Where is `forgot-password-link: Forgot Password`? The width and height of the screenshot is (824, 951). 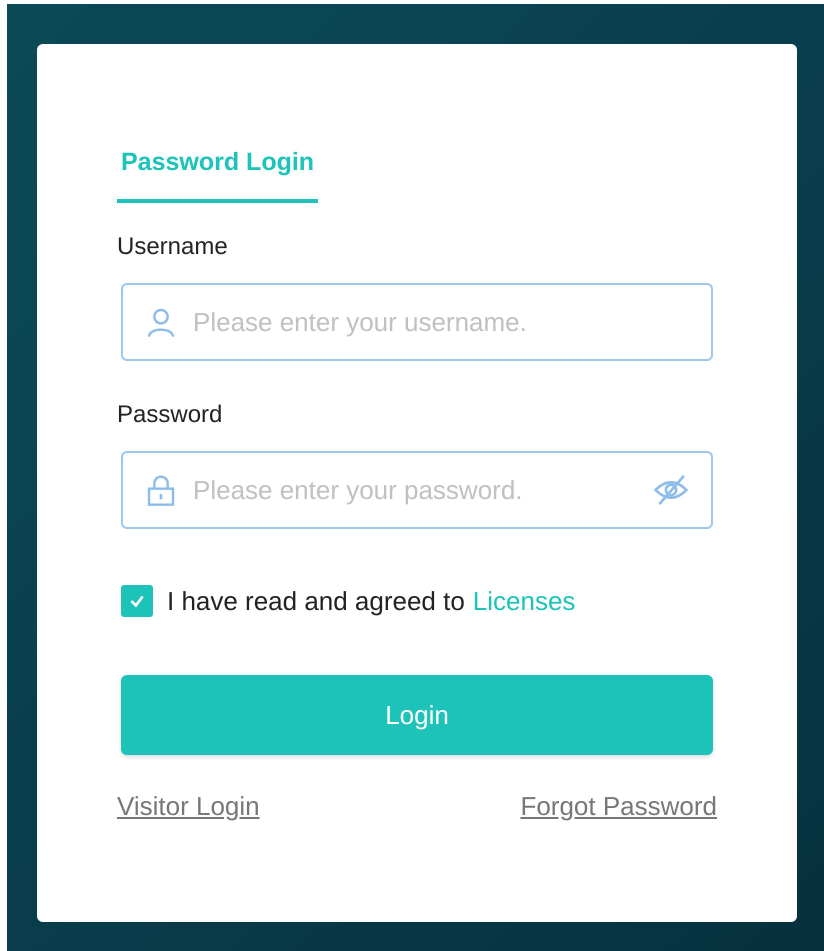
forgot-password-link: Forgot Password is located at coordinates (618, 806).